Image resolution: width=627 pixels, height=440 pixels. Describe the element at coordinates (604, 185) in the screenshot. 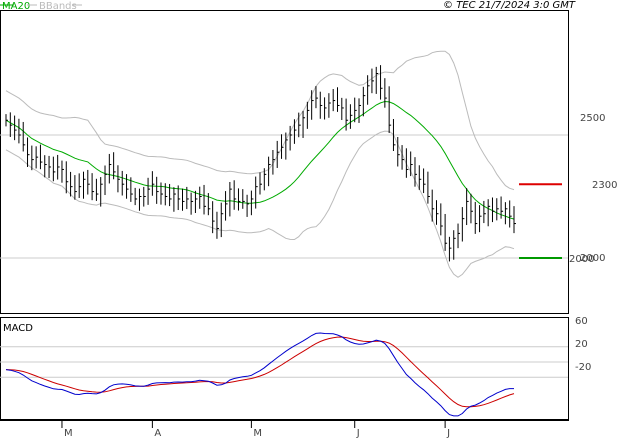

I see `resistance-label: 2300` at that location.